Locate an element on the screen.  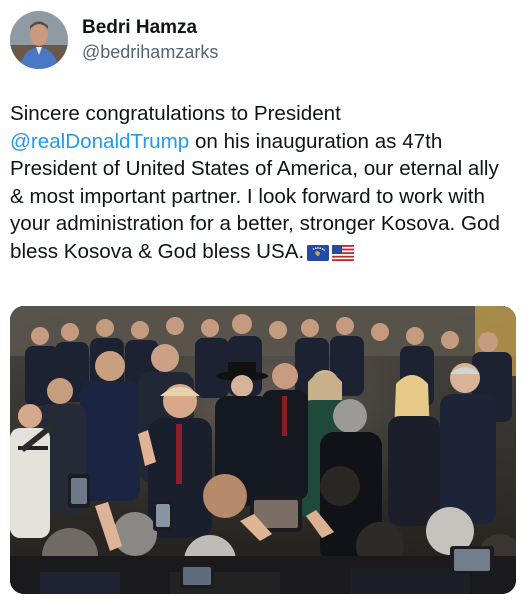
tweet-text-part: Sincere congratulations to President is located at coordinates (175, 113).